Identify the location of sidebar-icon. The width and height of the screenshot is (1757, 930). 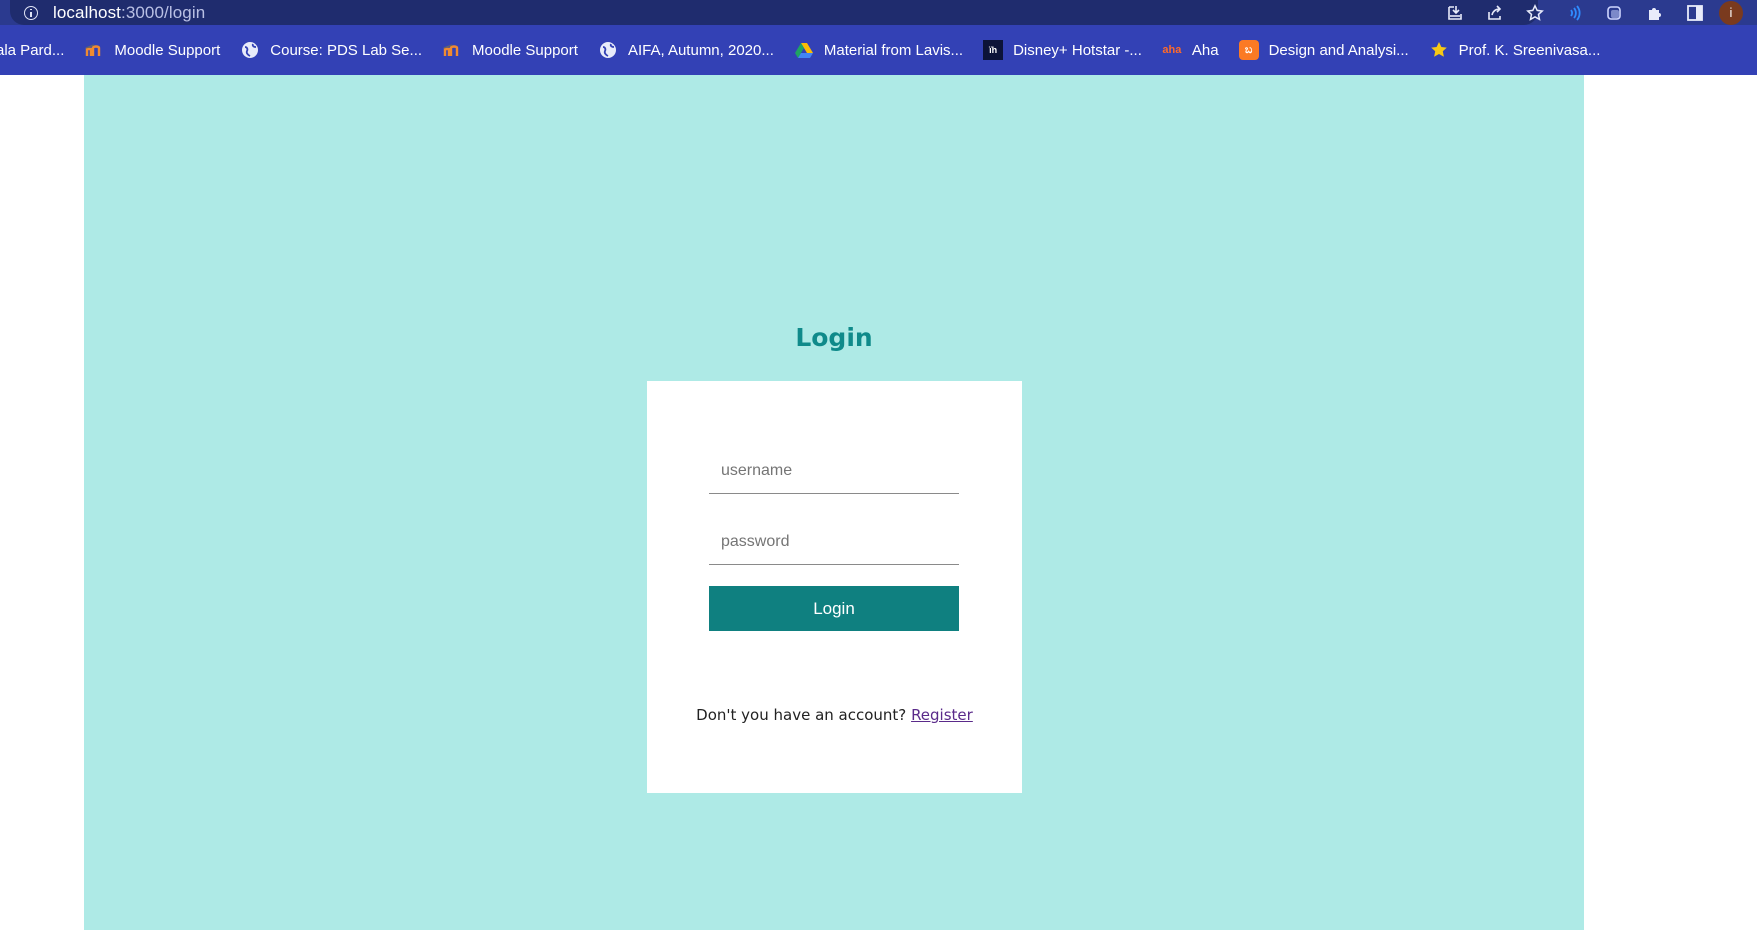
(1695, 12).